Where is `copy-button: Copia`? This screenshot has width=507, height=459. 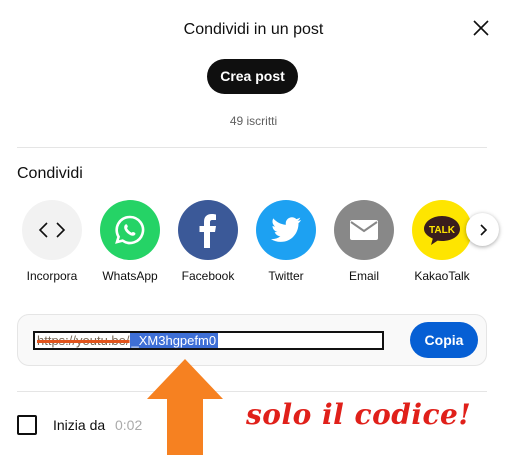 copy-button: Copia is located at coordinates (444, 340).